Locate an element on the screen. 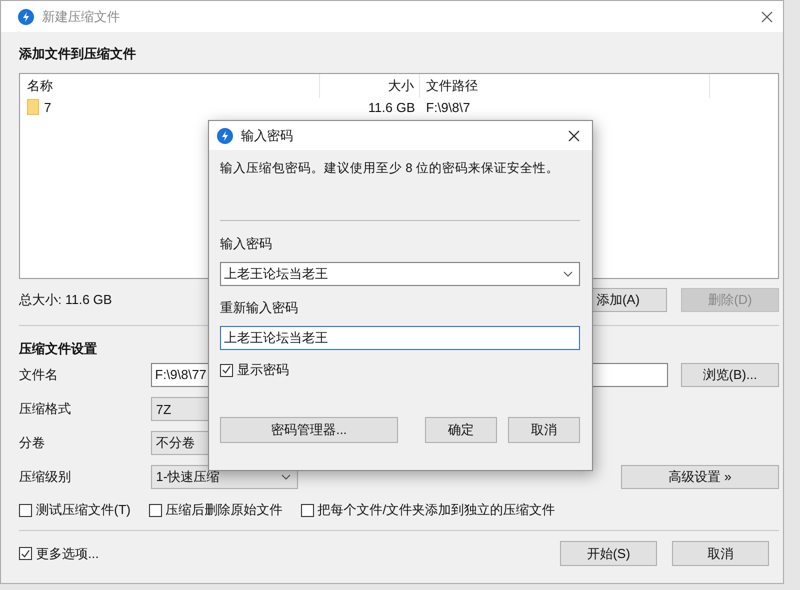 This screenshot has width=800, height=590. section-title: 压缩文件设置 is located at coordinates (58, 349).